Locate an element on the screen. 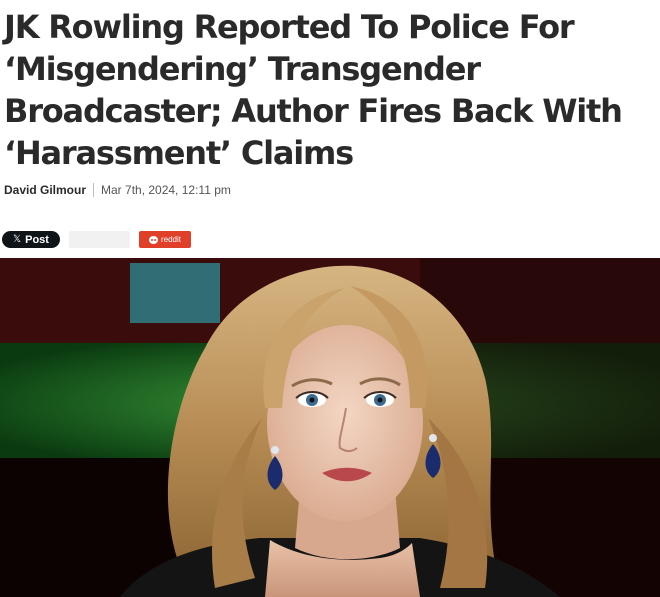 Image resolution: width=660 pixels, height=597 pixels. byline: David Gilmour Mar 7th, 2024, 12:11 pm is located at coordinates (117, 190).